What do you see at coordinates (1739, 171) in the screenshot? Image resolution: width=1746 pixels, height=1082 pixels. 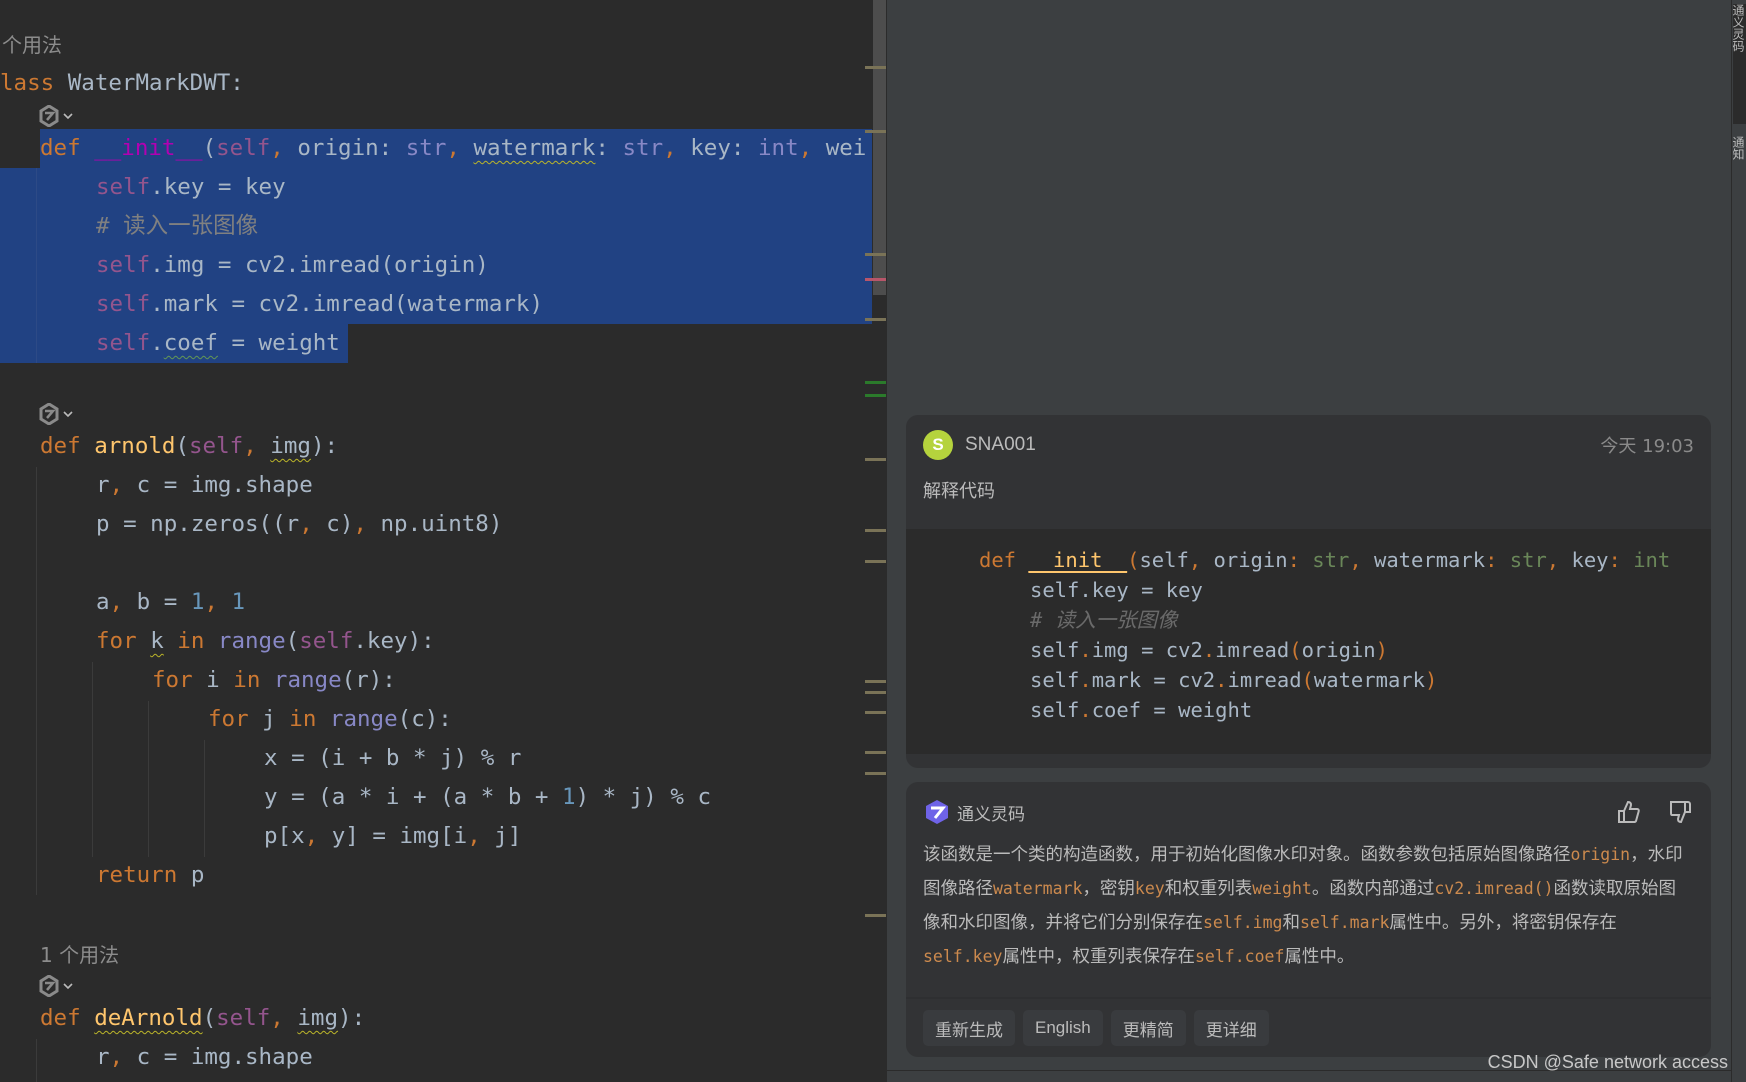 I see `tool-tab-notifications: 通知` at bounding box center [1739, 171].